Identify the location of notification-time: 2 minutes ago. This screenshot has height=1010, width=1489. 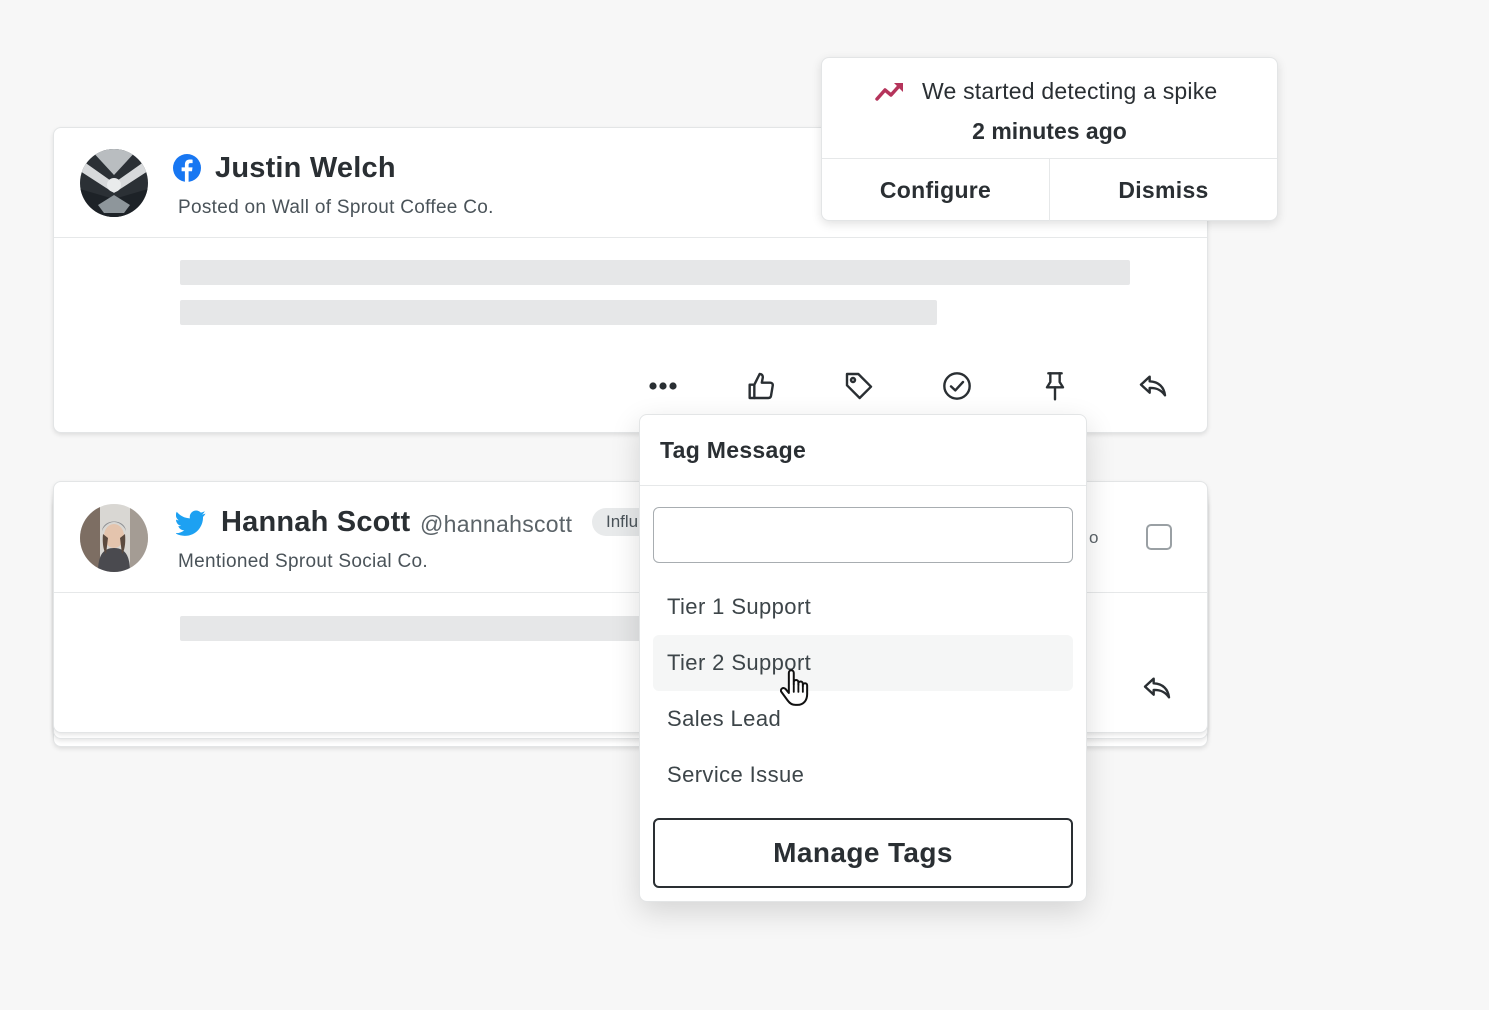
(1049, 131).